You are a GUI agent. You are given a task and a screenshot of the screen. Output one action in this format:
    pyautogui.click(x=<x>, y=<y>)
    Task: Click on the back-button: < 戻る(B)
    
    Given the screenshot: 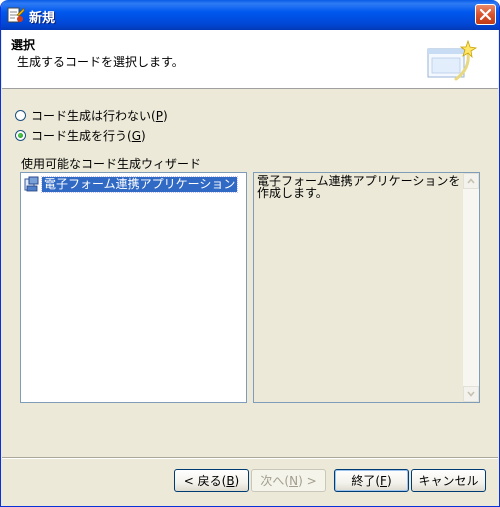 What is the action you would take?
    pyautogui.click(x=211, y=480)
    